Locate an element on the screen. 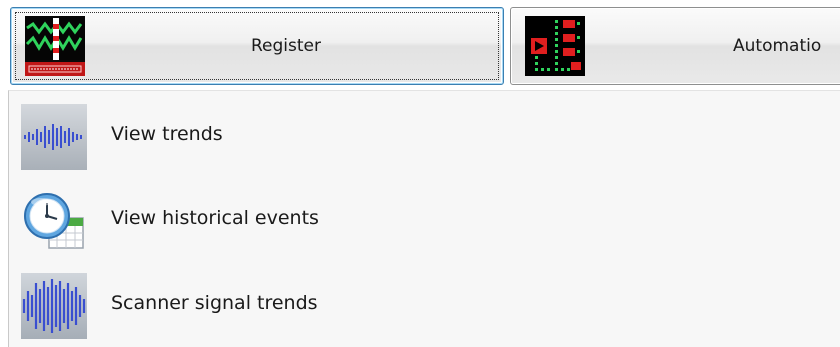 This screenshot has width=840, height=347. automation-button: Automatio is located at coordinates (675, 46).